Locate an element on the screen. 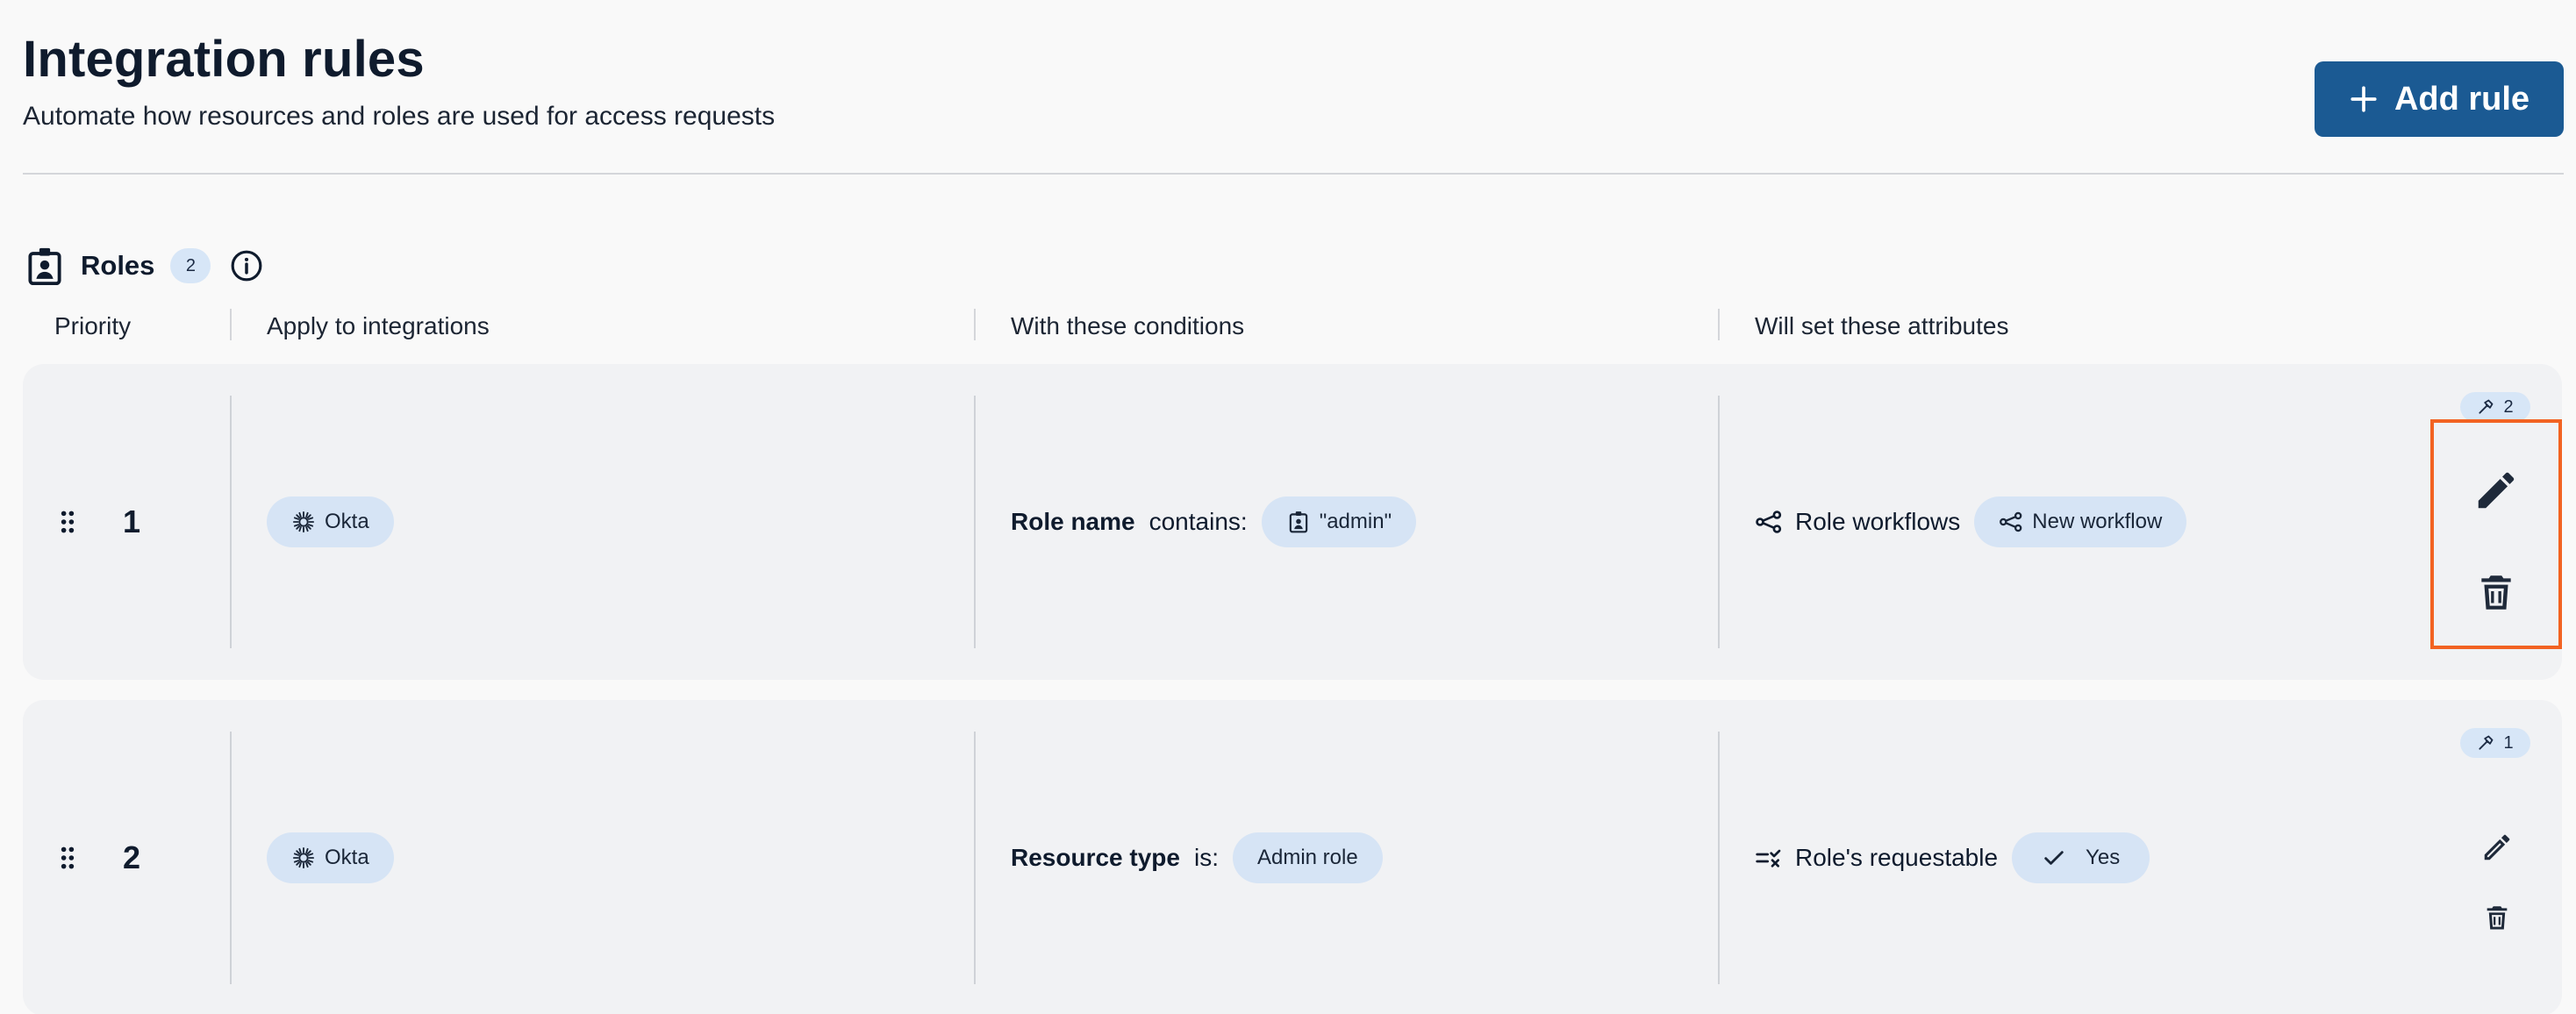 This screenshot has height=1014, width=2576. rule-applied-count-badge: 2 is located at coordinates (2495, 407).